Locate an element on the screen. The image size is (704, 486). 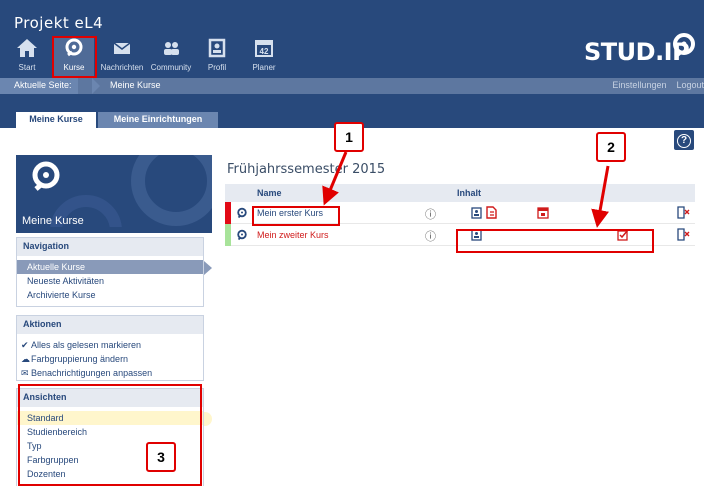
callout-1: 1 is located at coordinates (349, 137).